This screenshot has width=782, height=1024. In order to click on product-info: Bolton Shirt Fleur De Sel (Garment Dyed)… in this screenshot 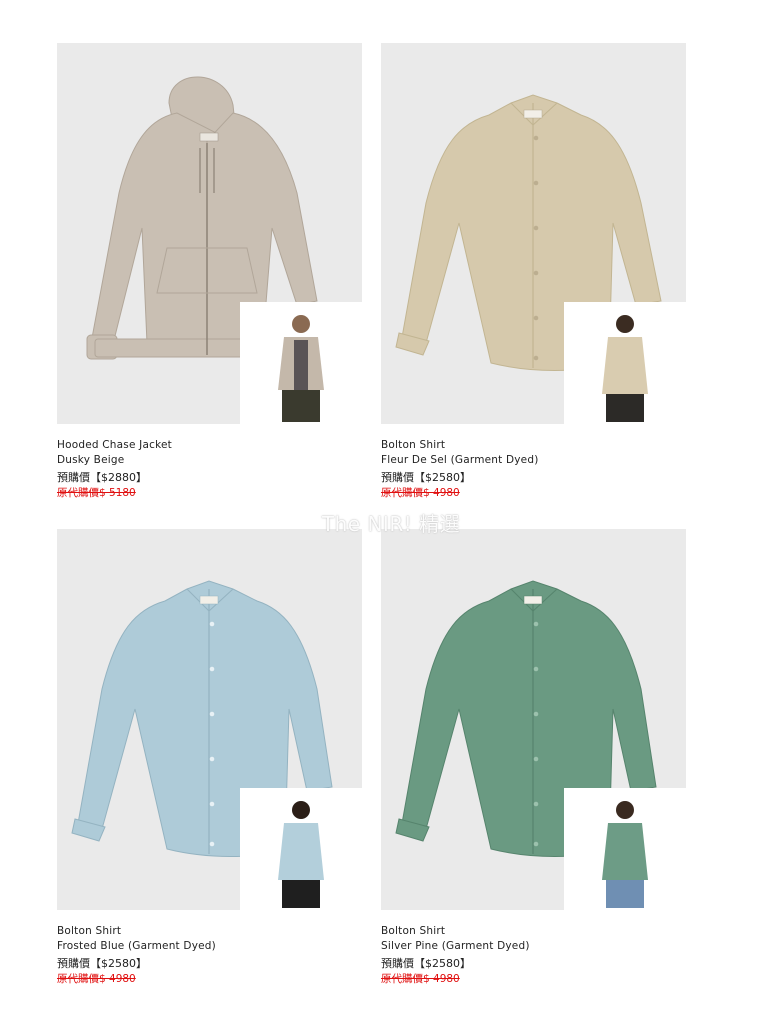, I will do `click(533, 469)`.